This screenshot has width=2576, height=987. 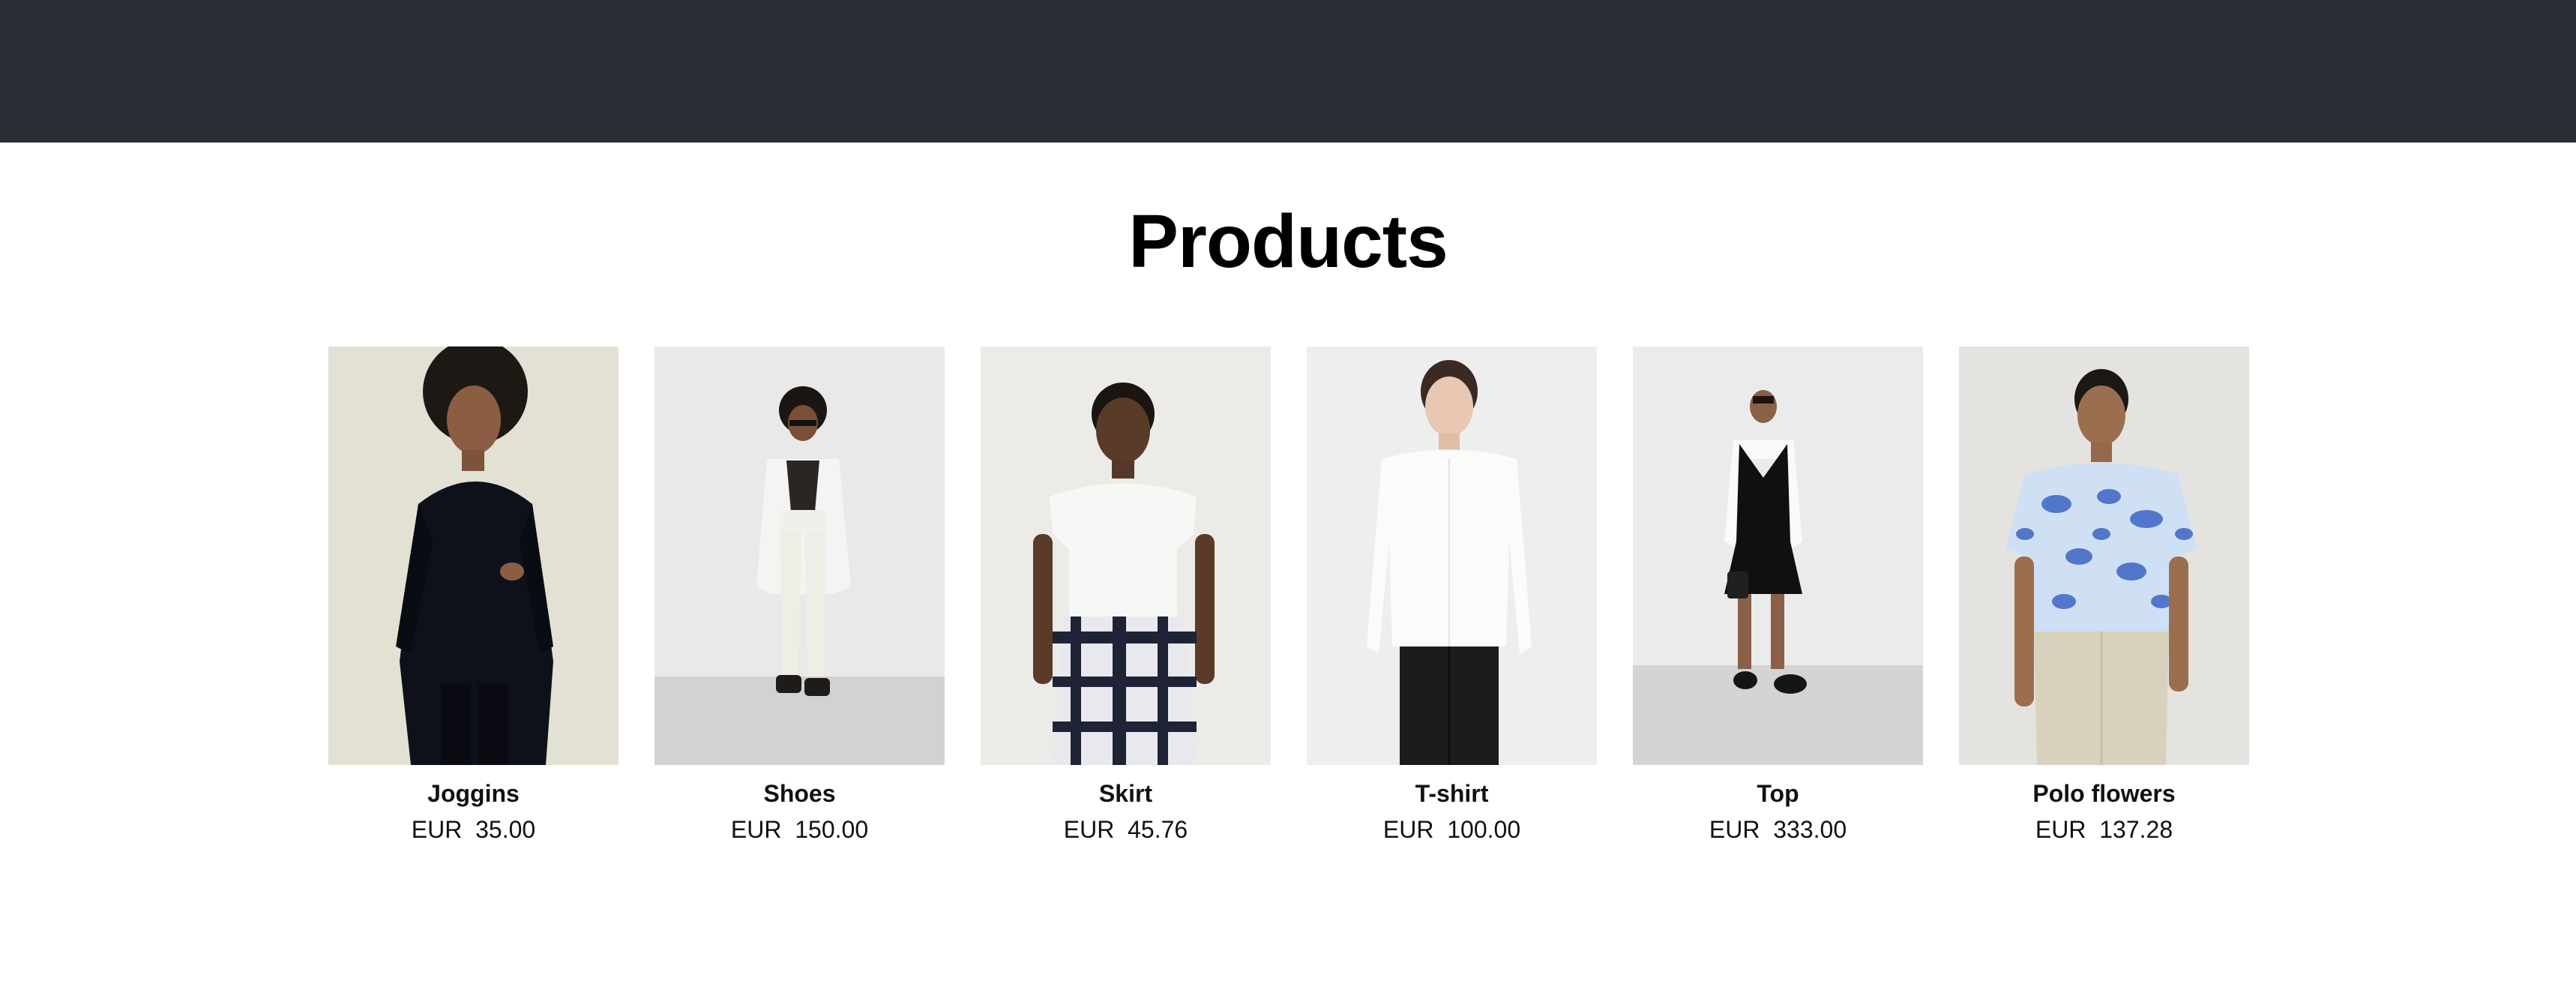 I want to click on model-black-hoodie-image, so click(x=473, y=555).